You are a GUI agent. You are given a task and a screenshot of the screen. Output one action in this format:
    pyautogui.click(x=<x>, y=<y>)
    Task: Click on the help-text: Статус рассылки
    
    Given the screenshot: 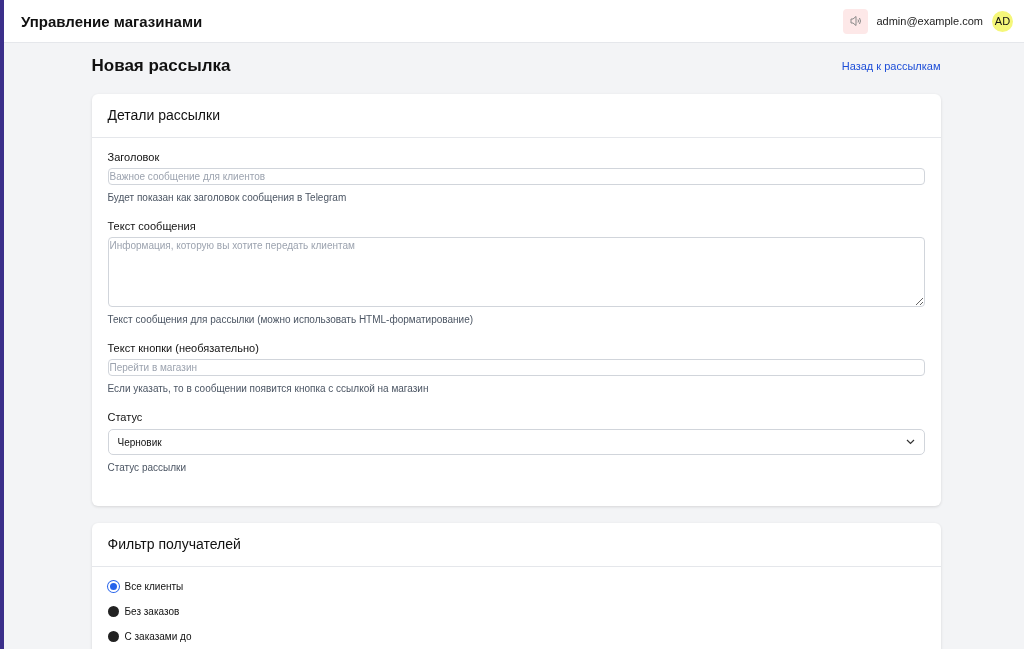 What is the action you would take?
    pyautogui.click(x=147, y=467)
    